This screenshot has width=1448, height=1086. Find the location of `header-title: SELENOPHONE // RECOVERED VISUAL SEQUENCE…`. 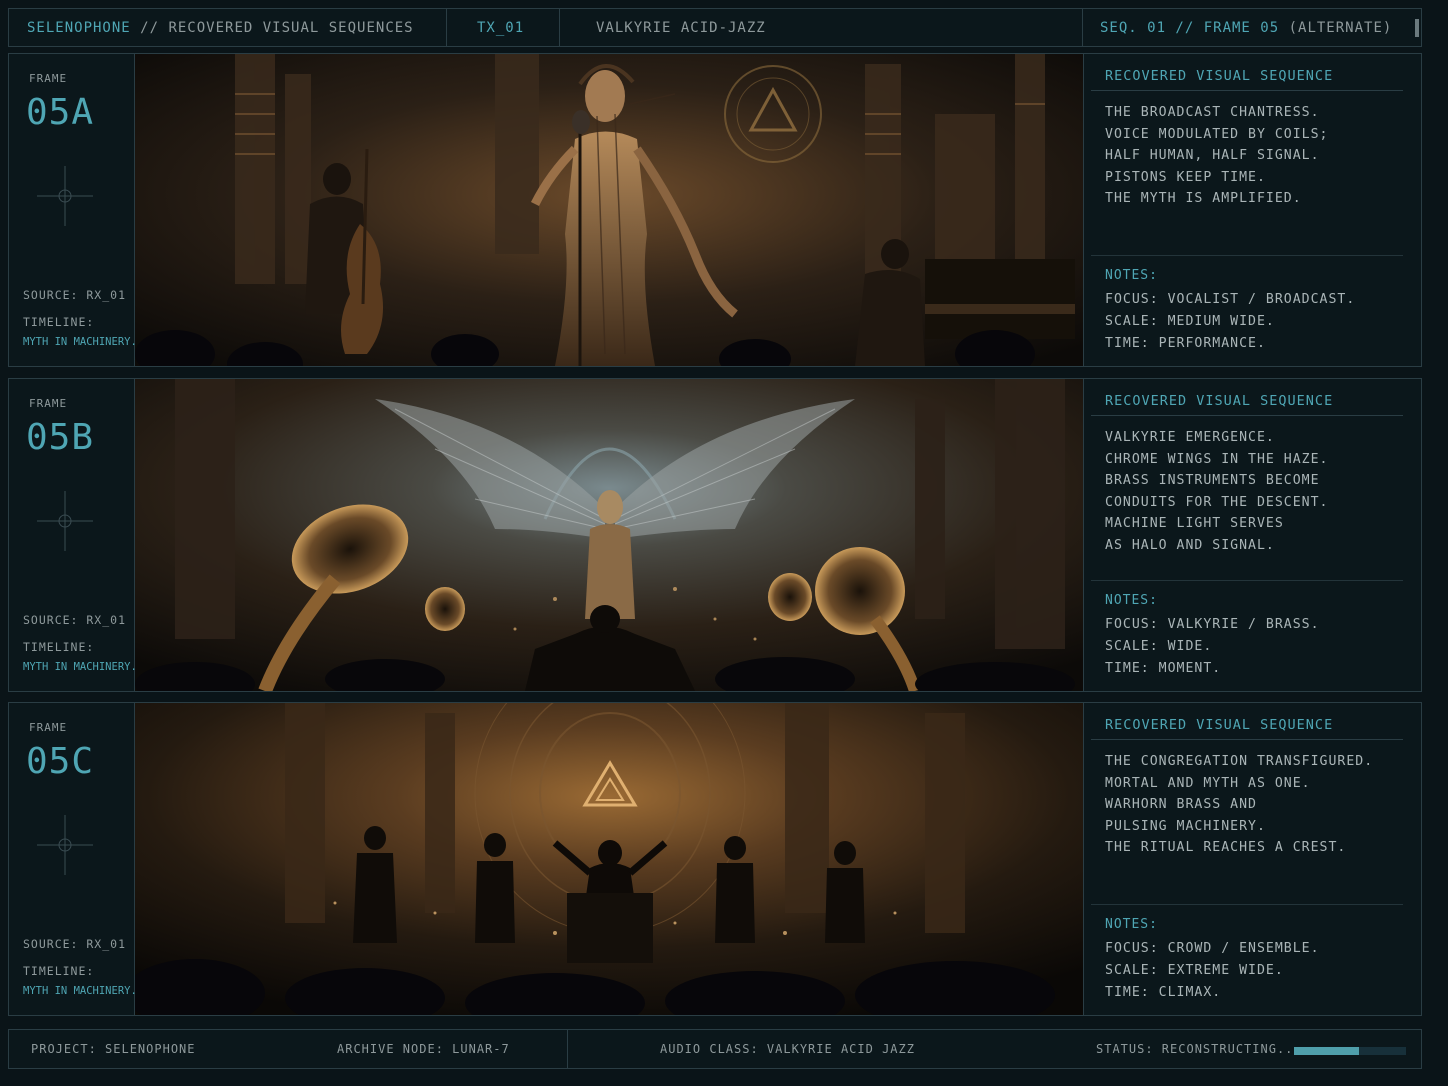

header-title: SELENOPHONE // RECOVERED VISUAL SEQUENCE… is located at coordinates (220, 27).